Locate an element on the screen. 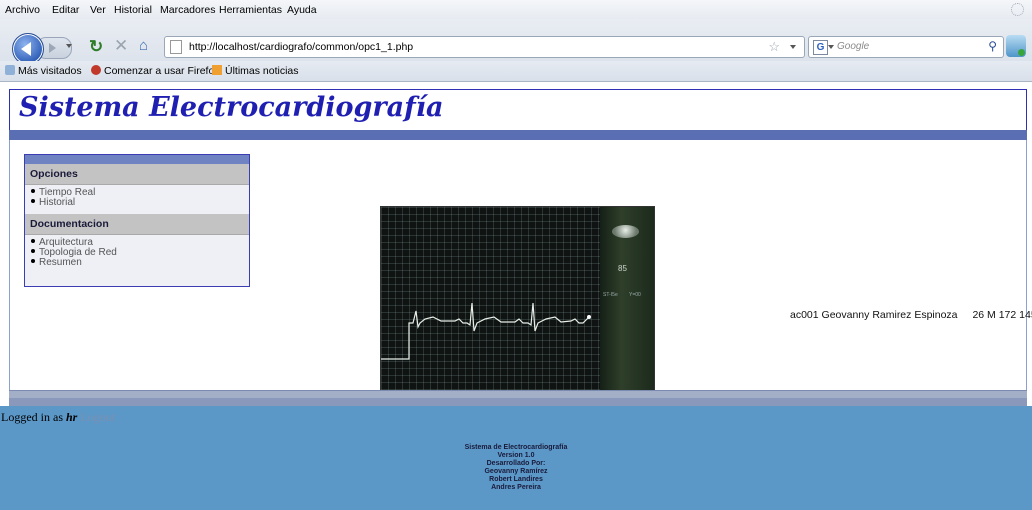  forward-arrow-icon is located at coordinates (52, 48).